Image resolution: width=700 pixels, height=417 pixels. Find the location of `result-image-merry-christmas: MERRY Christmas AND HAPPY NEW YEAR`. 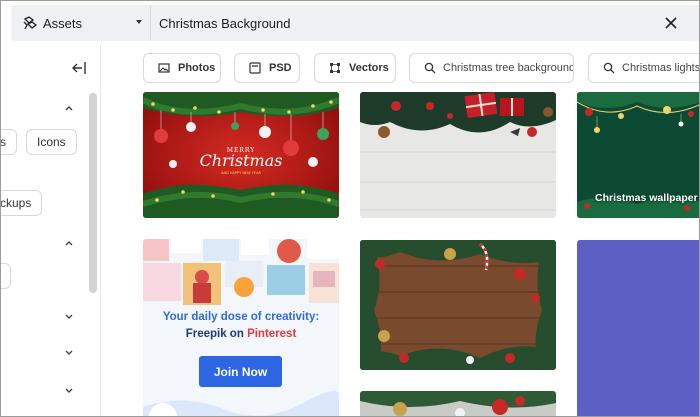

result-image-merry-christmas: MERRY Christmas AND HAPPY NEW YEAR is located at coordinates (241, 155).